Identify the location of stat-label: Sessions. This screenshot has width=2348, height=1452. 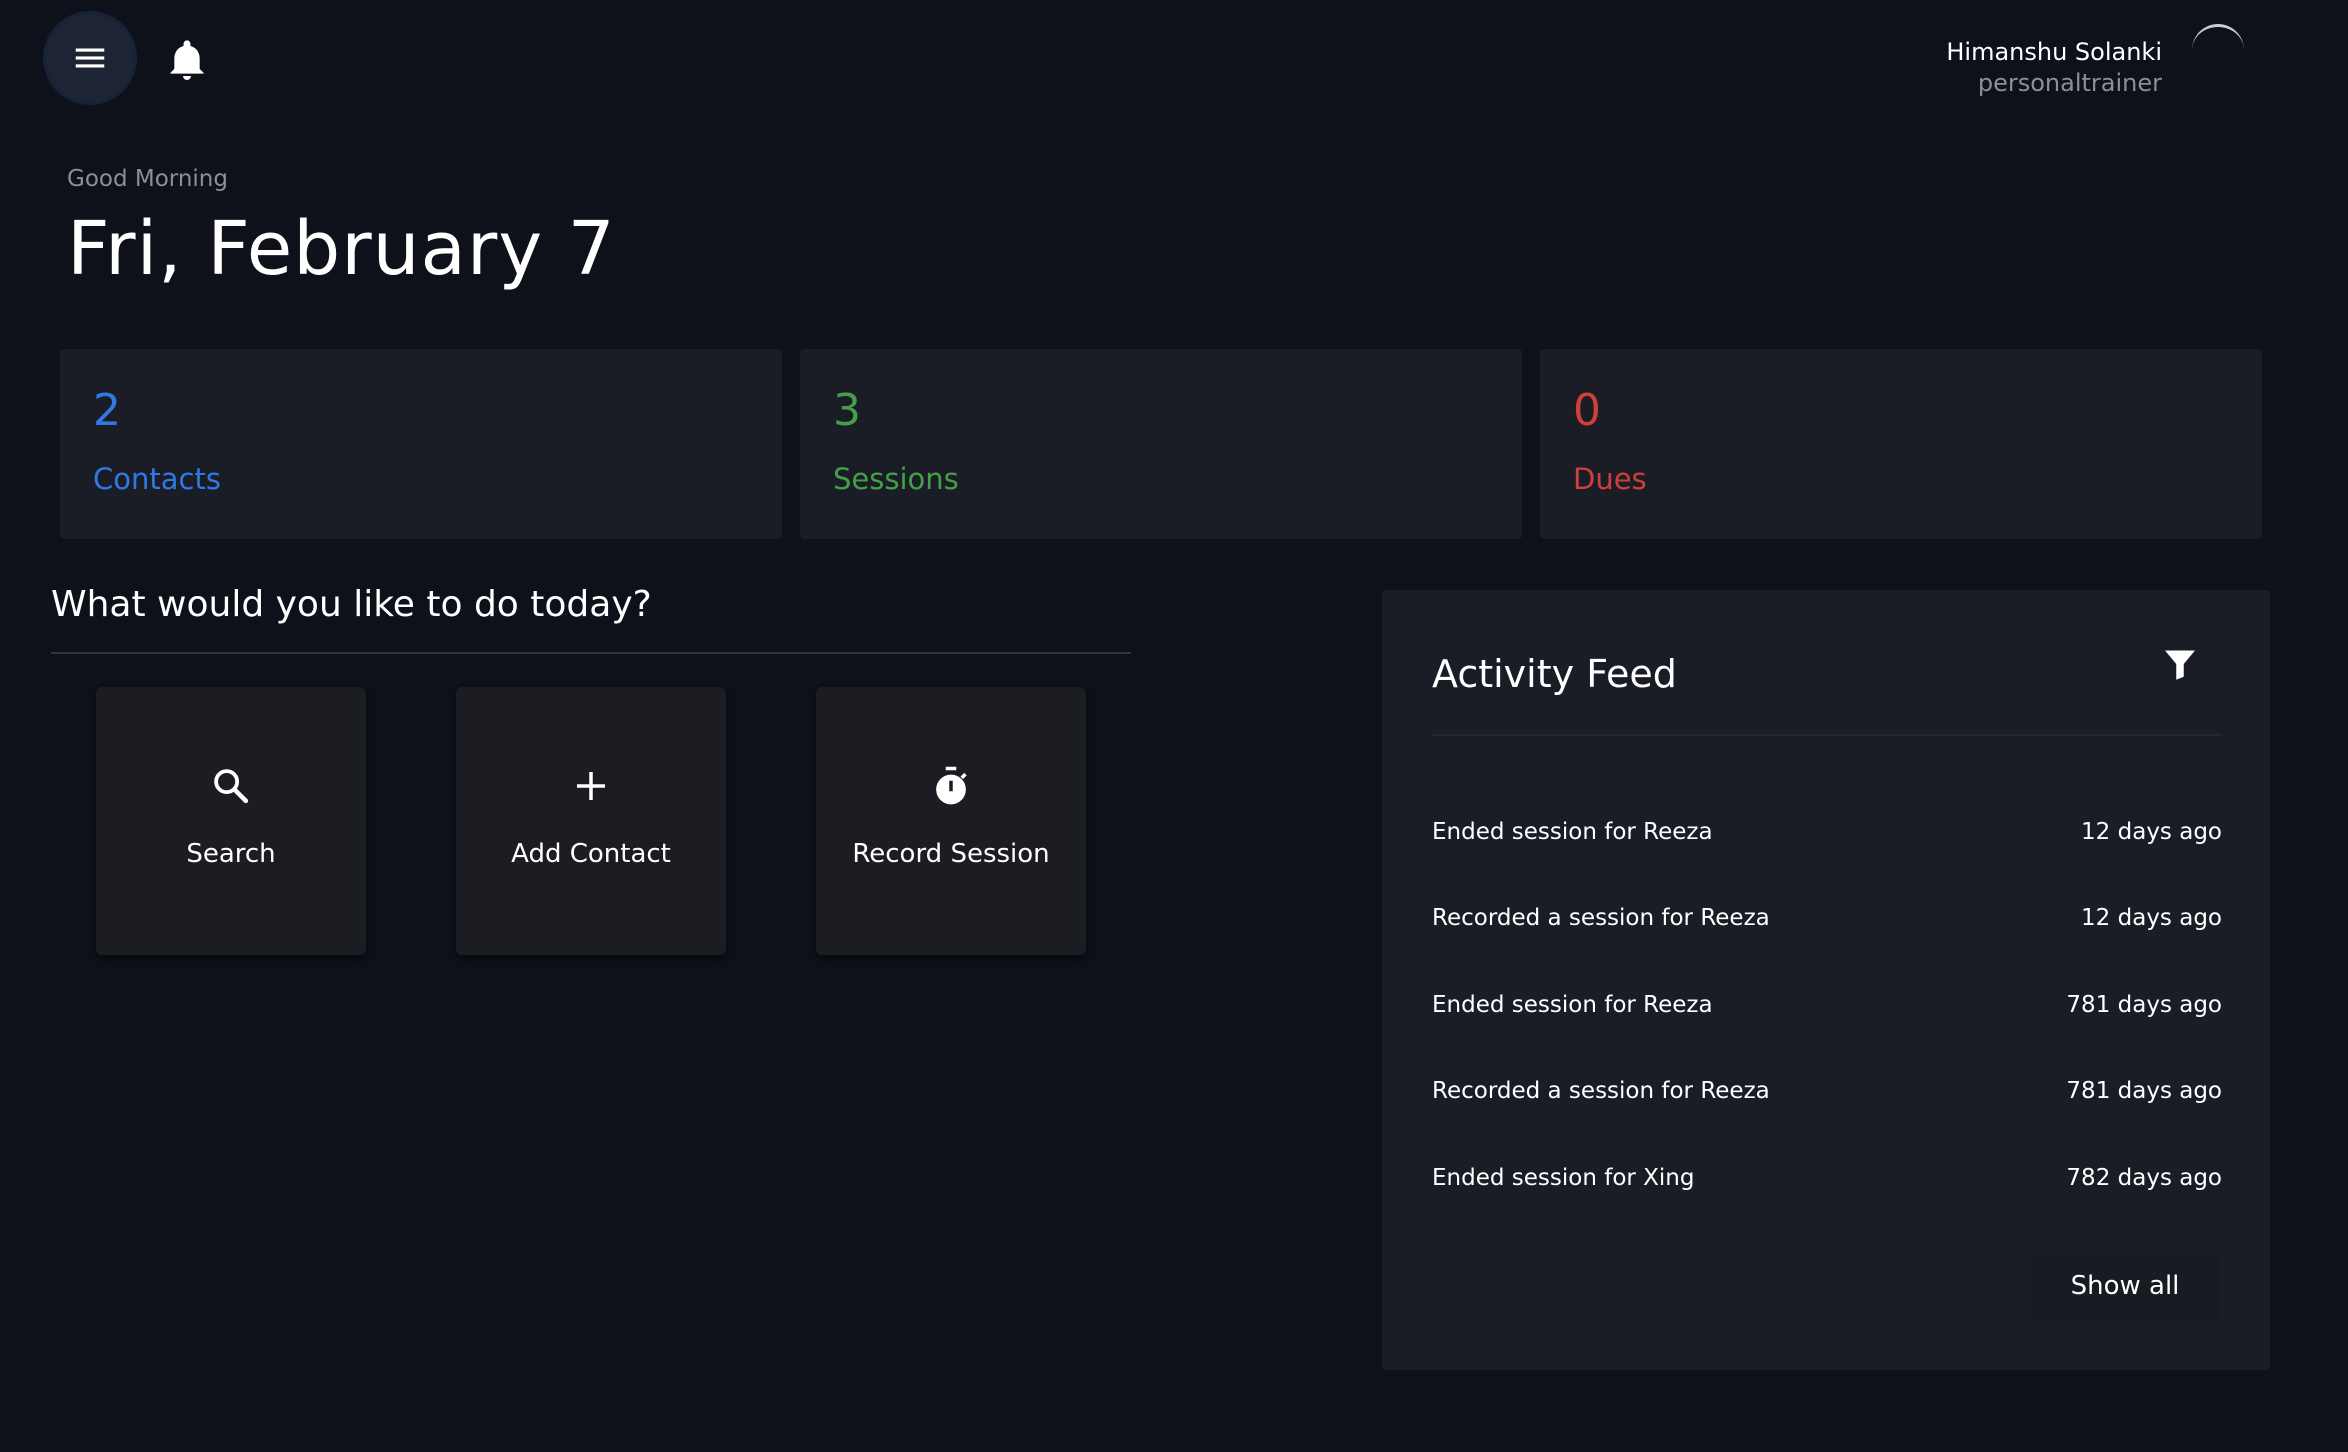
(896, 479).